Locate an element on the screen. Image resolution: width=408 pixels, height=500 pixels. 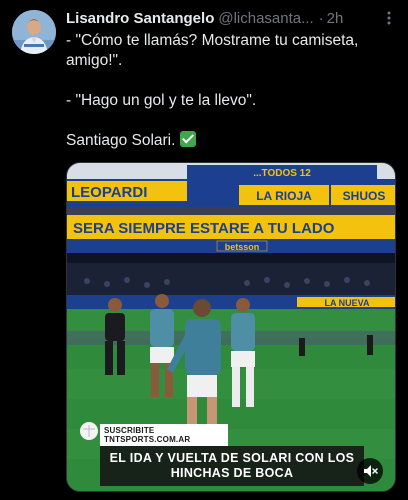
check-mark-button-icon is located at coordinates (188, 139).